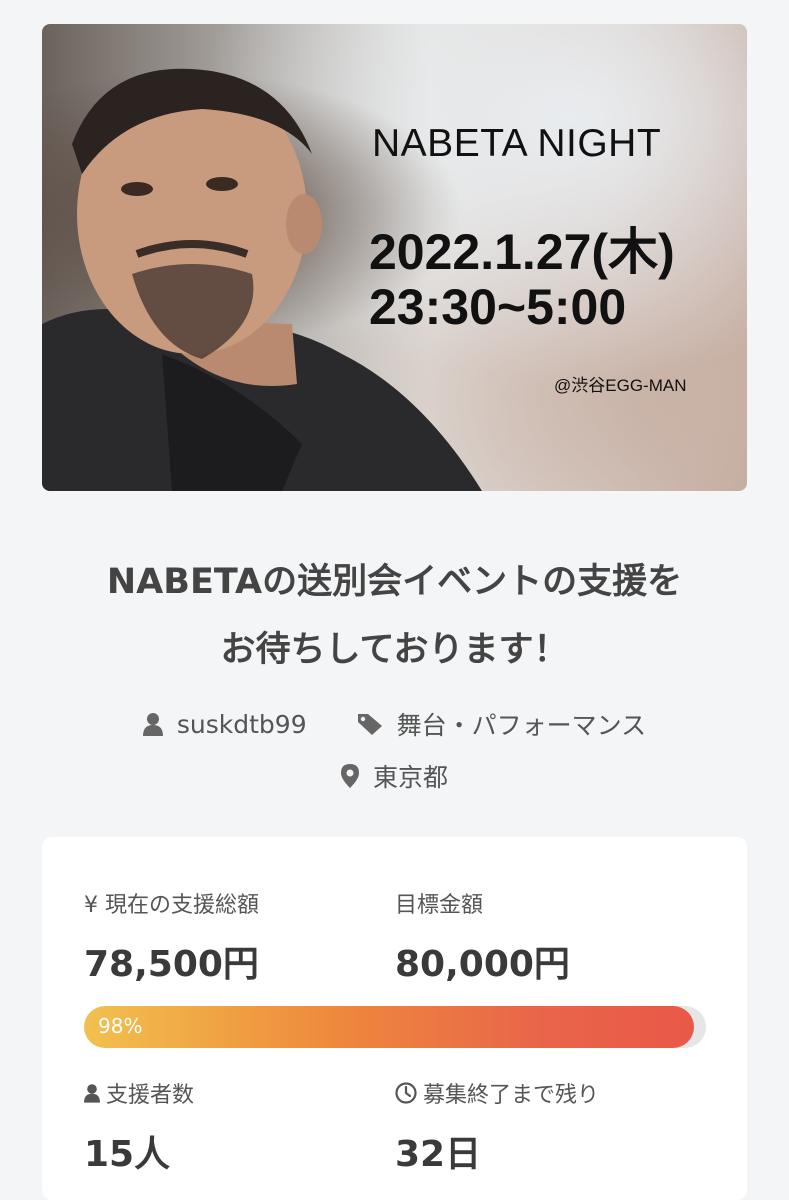 Image resolution: width=789 pixels, height=1200 pixels. I want to click on funding-progress-bar, so click(395, 1027).